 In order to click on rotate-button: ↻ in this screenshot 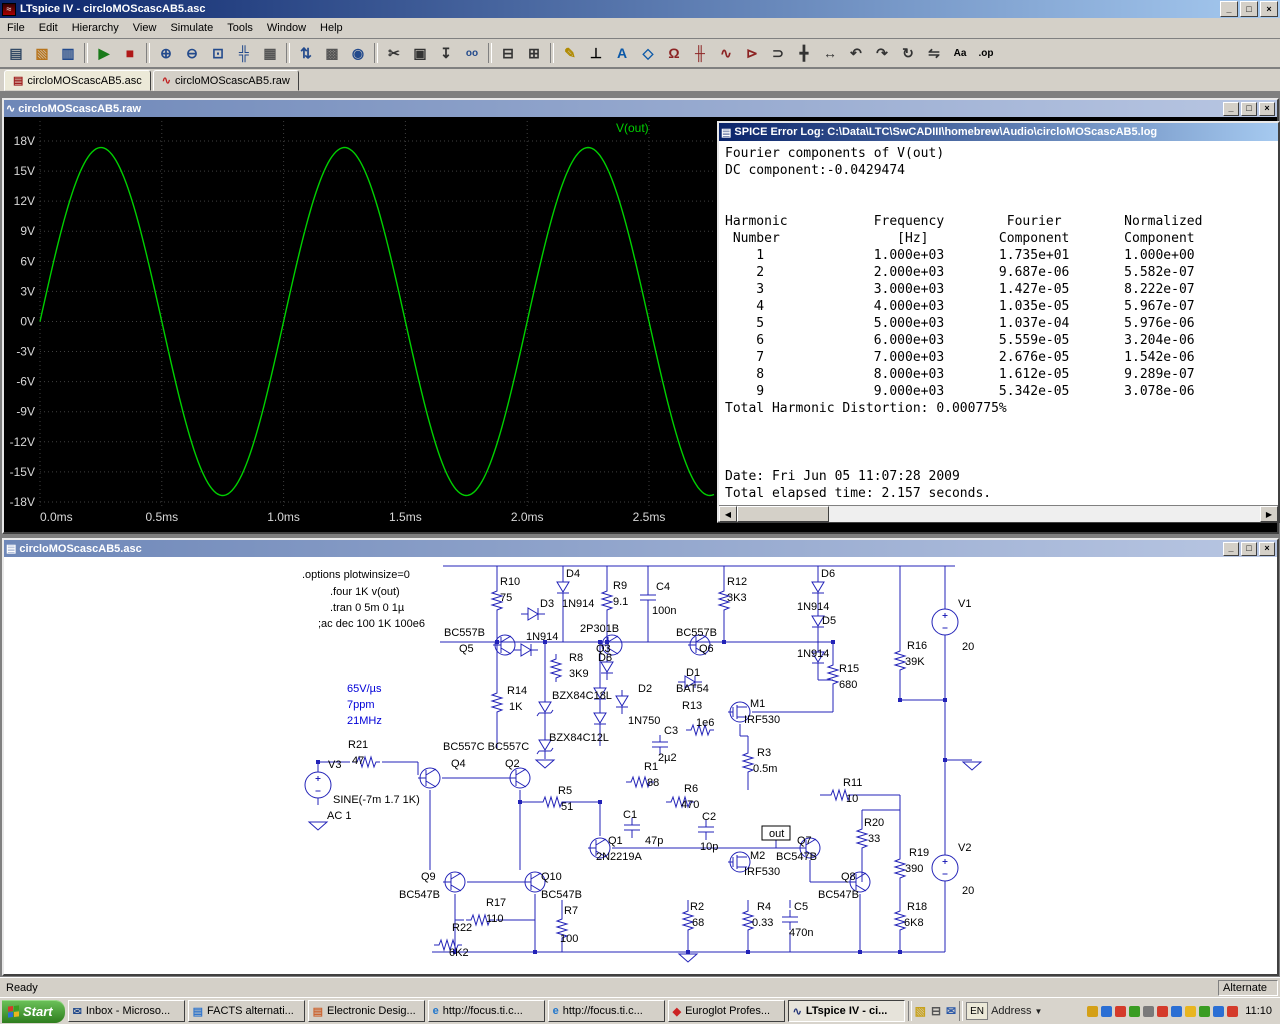, I will do `click(908, 53)`.